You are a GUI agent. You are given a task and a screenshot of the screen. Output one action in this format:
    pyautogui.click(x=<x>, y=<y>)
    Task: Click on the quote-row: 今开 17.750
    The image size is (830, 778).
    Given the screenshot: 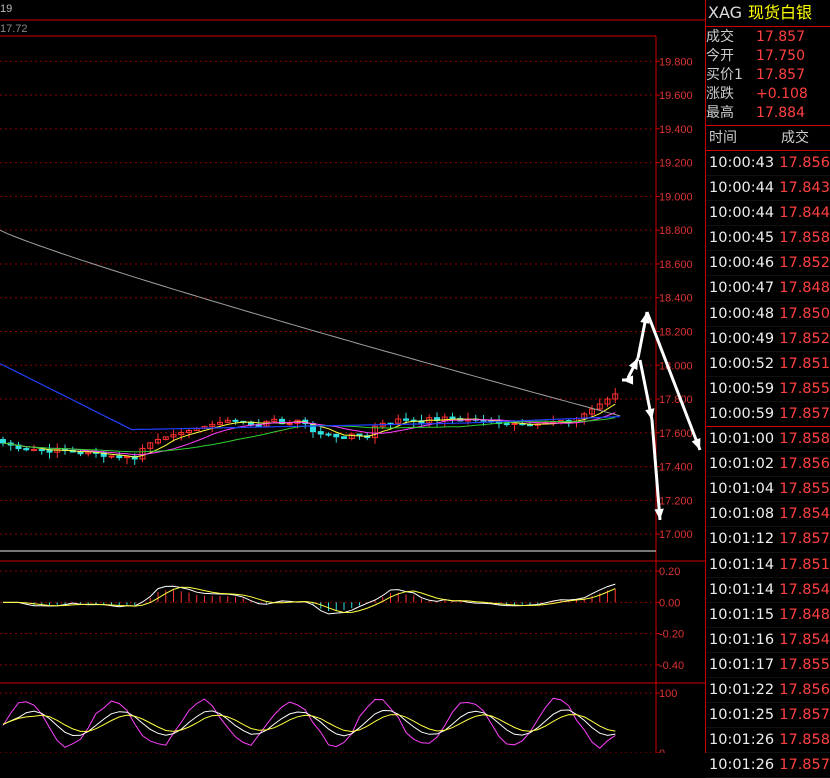 What is the action you would take?
    pyautogui.click(x=768, y=56)
    